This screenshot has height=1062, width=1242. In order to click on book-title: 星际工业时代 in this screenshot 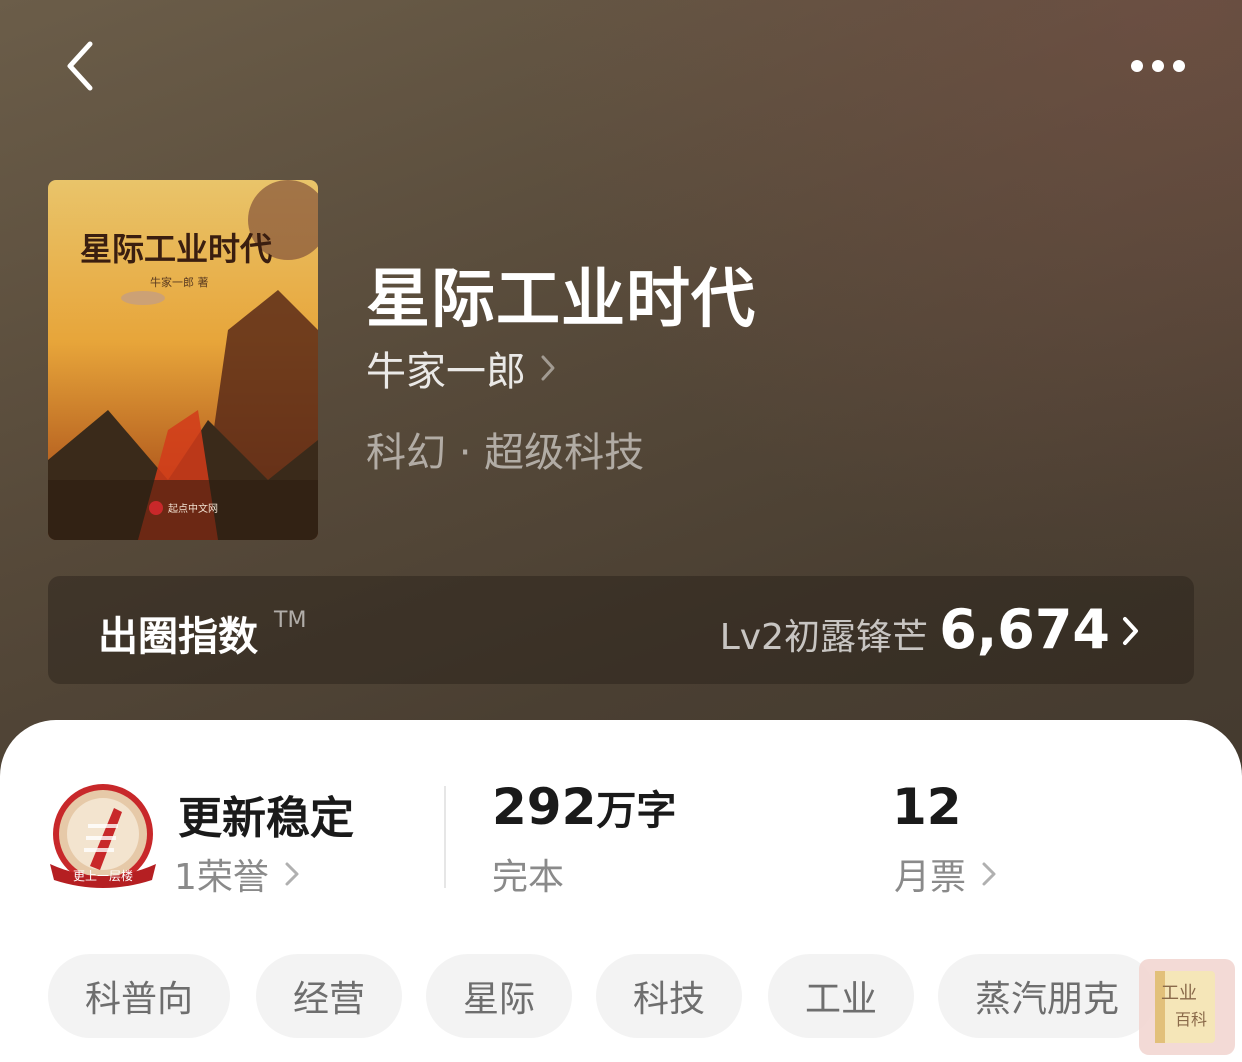, I will do `click(561, 299)`.